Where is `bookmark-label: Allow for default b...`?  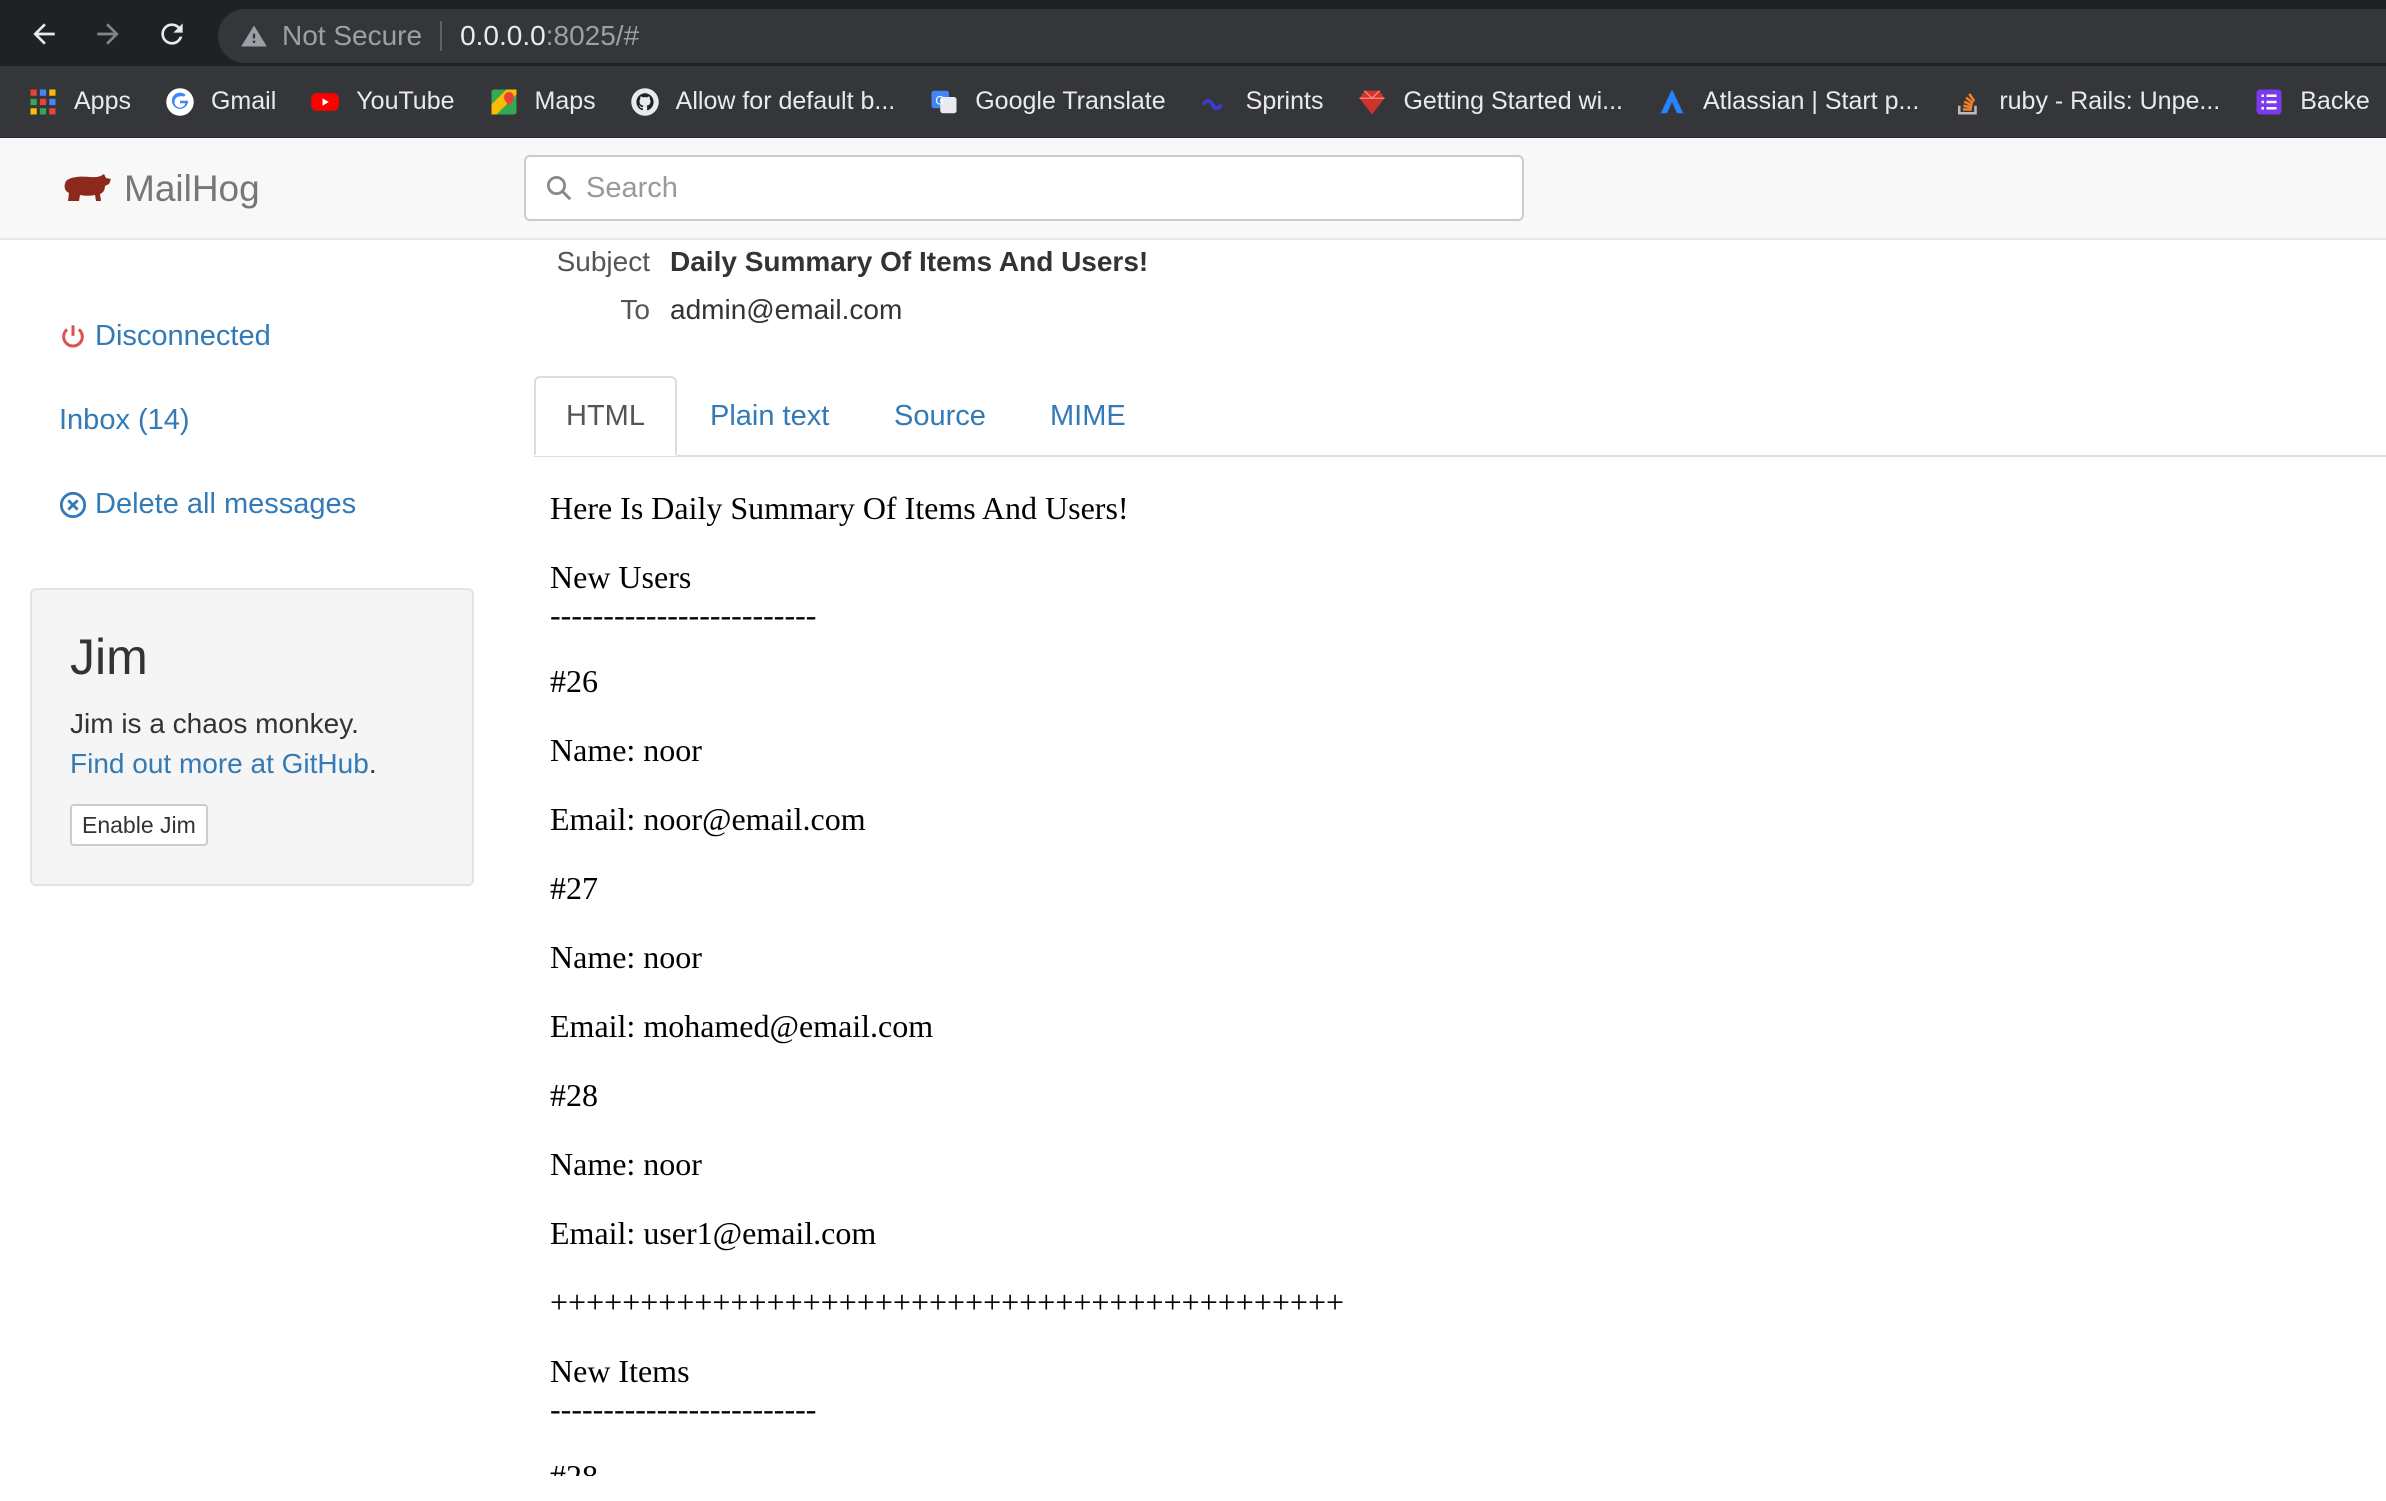
bookmark-label: Allow for default b... is located at coordinates (785, 101).